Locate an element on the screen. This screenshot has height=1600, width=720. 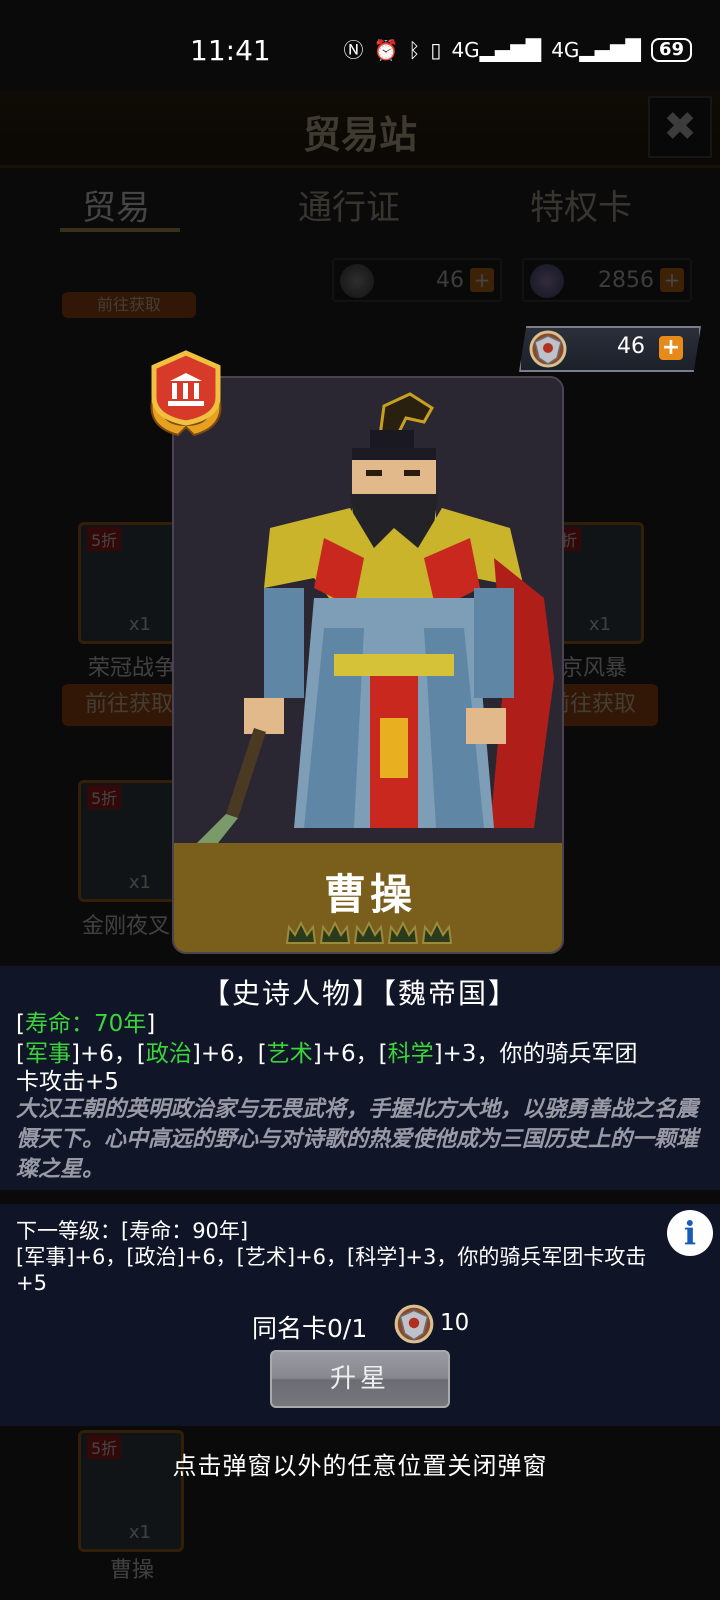
stats-line-tail: ]+3，你的骑兵军团 is located at coordinates (535, 1054).